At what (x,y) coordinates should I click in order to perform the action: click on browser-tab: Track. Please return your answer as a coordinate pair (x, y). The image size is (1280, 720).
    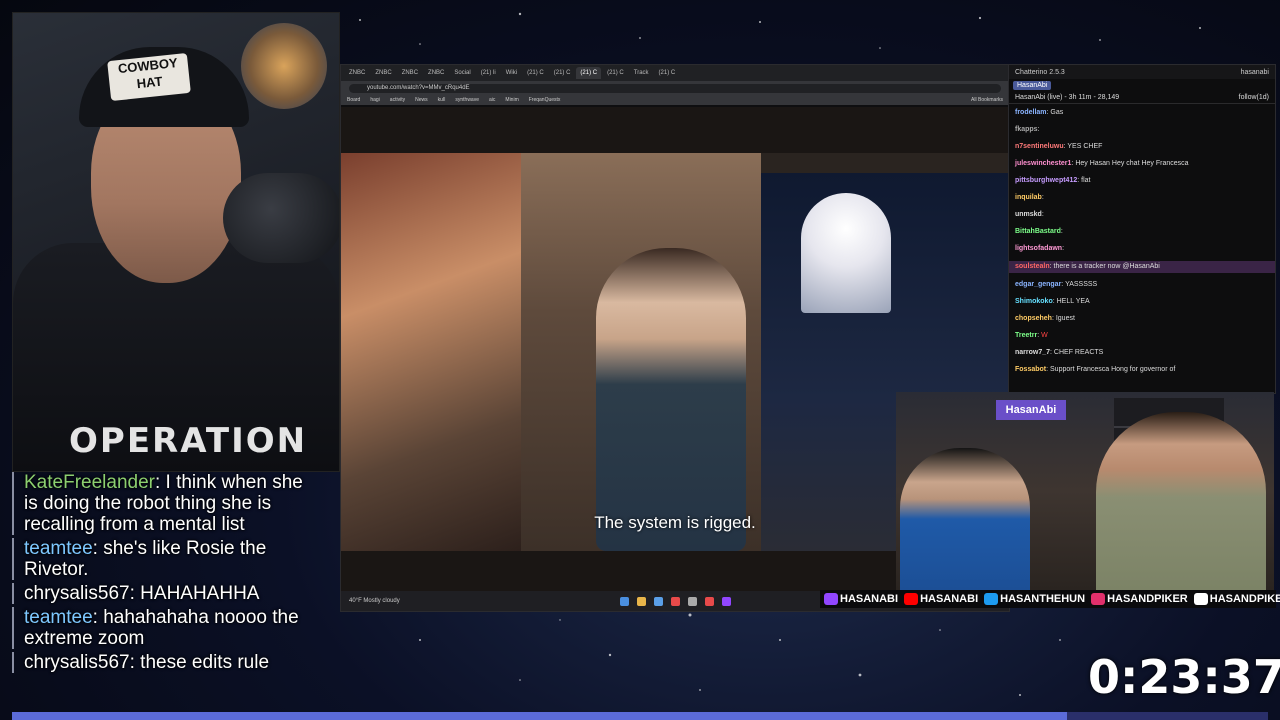
    Looking at the image, I should click on (641, 73).